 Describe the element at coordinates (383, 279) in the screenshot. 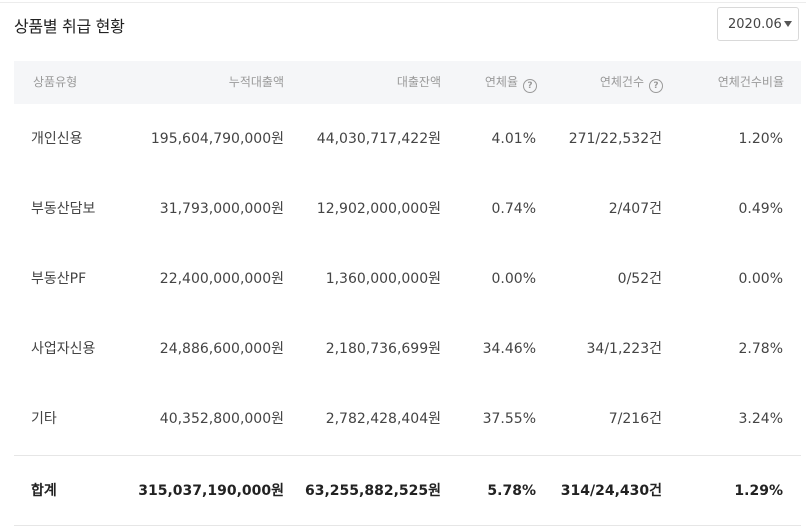

I see `cell-loan-balance: 1,360,000,000원` at that location.